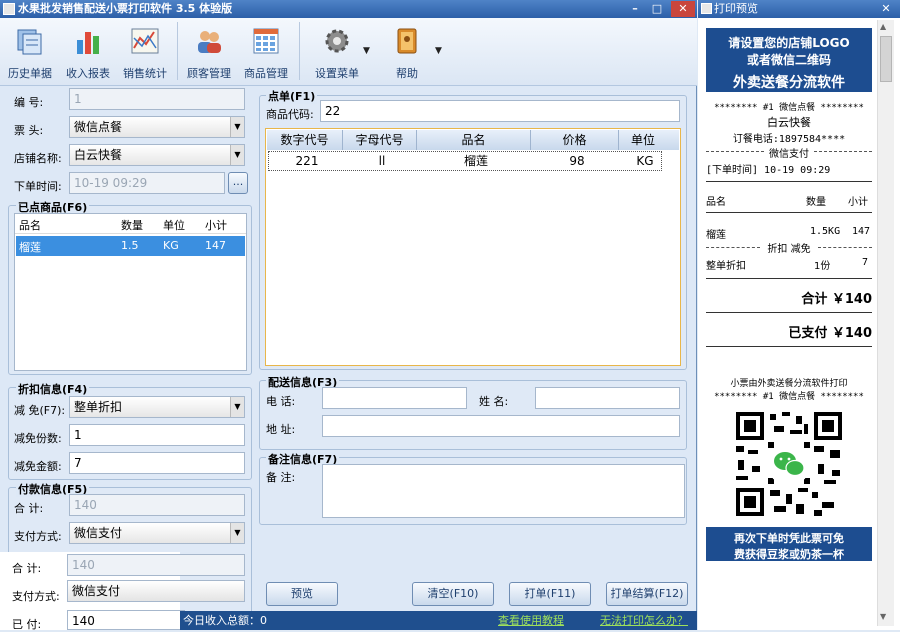  What do you see at coordinates (394, 398) in the screenshot?
I see `phone-input` at bounding box center [394, 398].